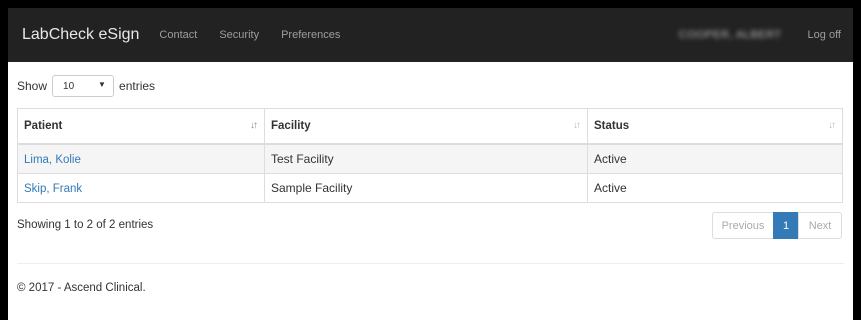 The image size is (861, 320). What do you see at coordinates (52, 160) in the screenshot?
I see `patient-link: Lima, Kolie` at bounding box center [52, 160].